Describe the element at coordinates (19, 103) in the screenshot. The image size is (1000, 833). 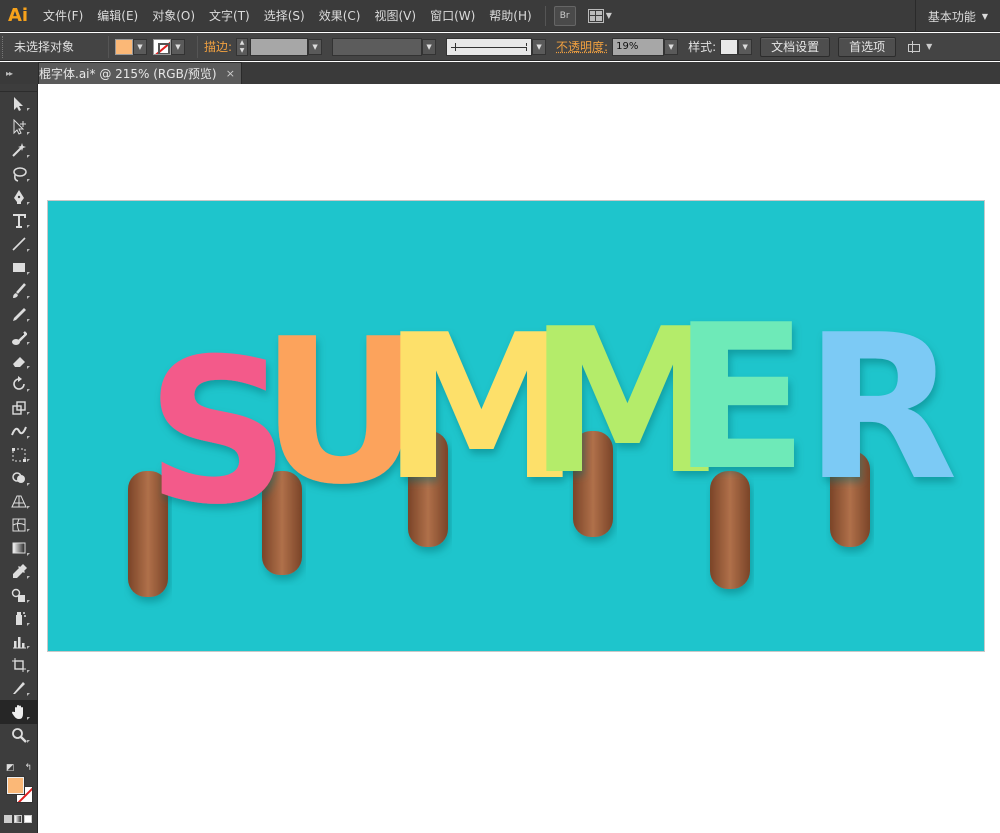
I see `selection-tool` at that location.